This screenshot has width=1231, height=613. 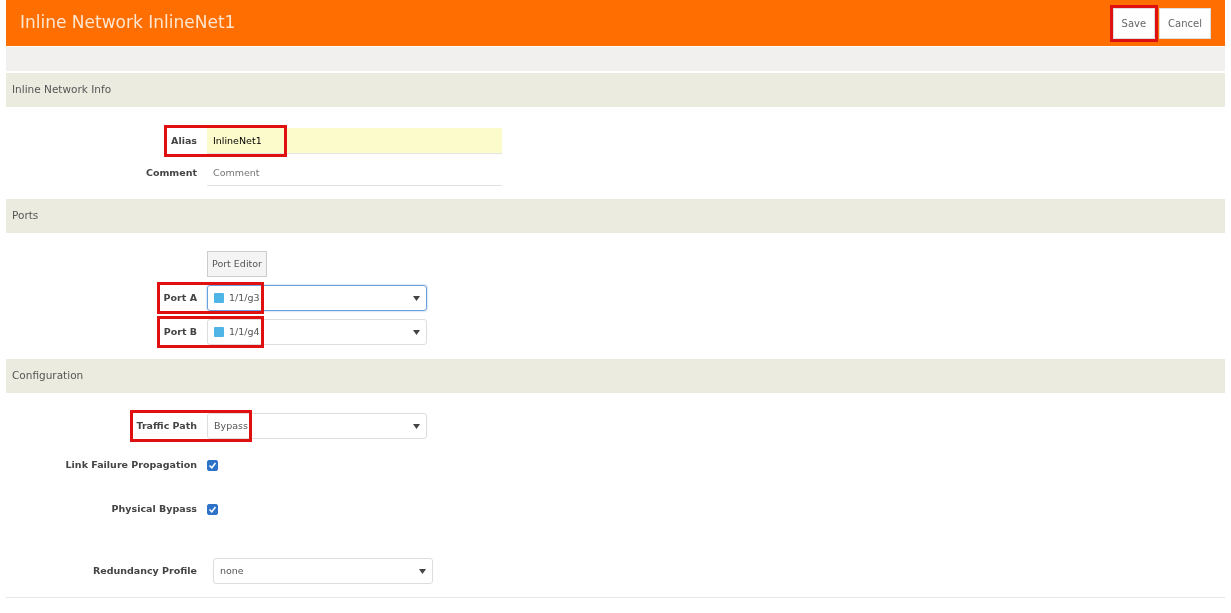 I want to click on field-label: Alias, so click(x=184, y=140).